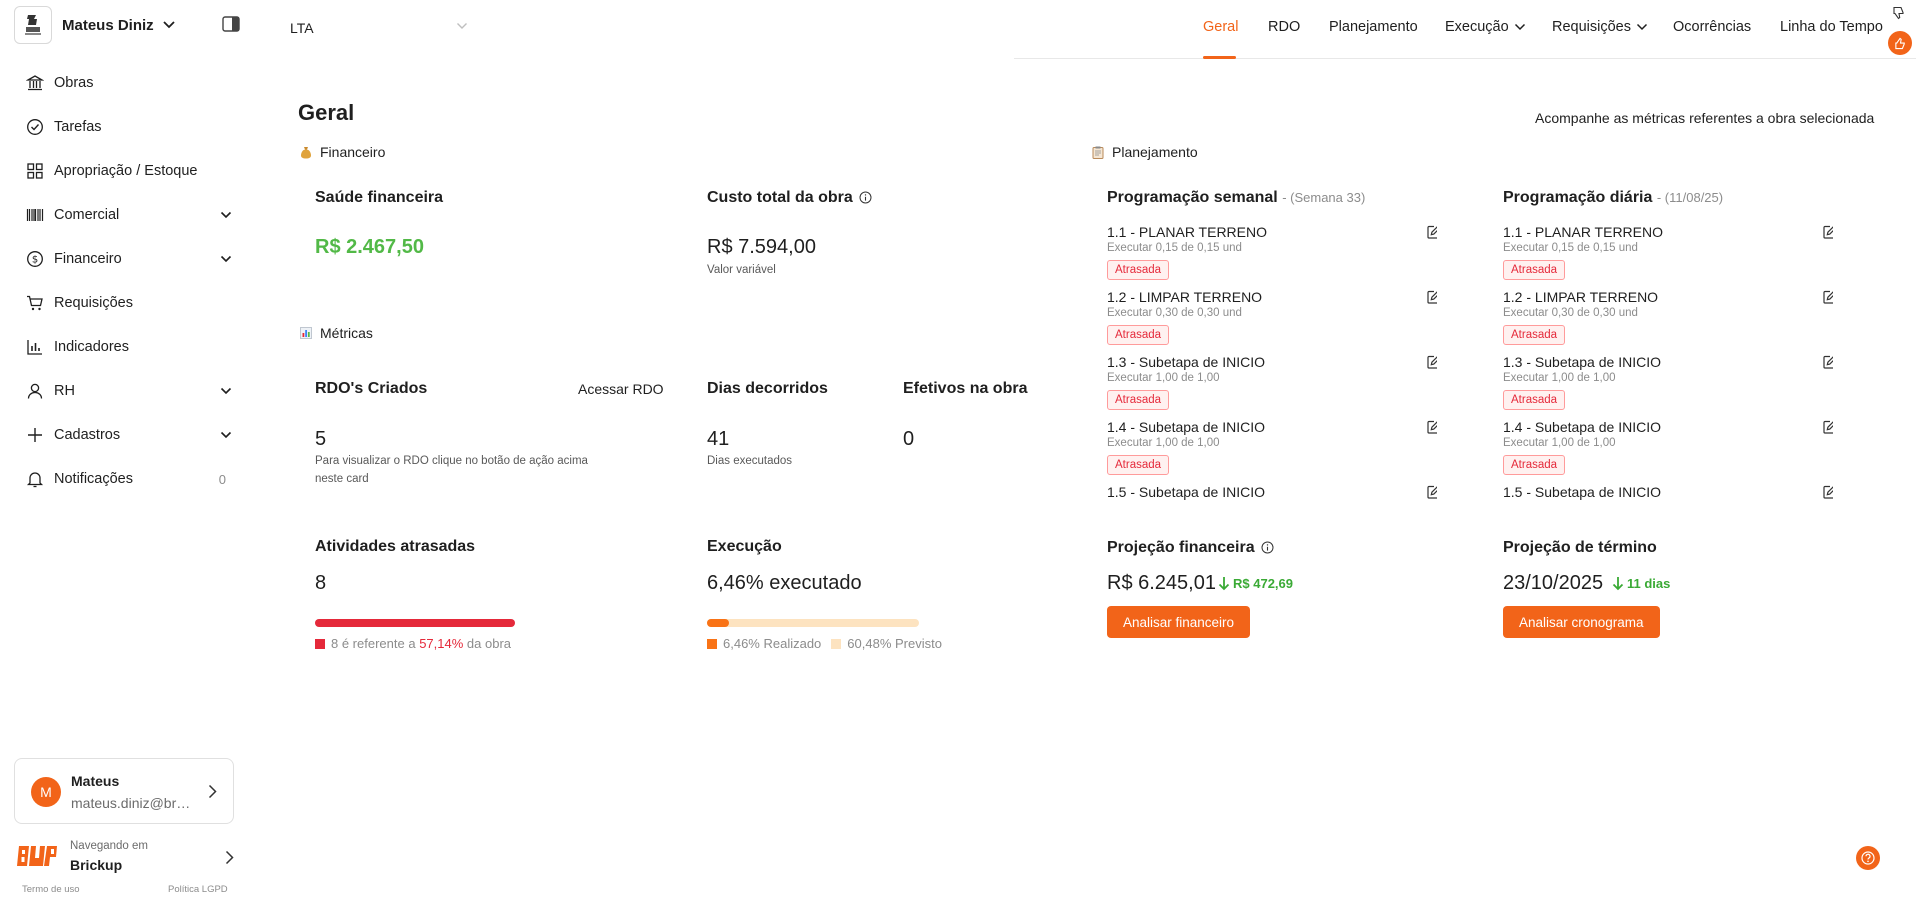  Describe the element at coordinates (108, 25) in the screenshot. I see `org-name: Mateus Diniz` at that location.